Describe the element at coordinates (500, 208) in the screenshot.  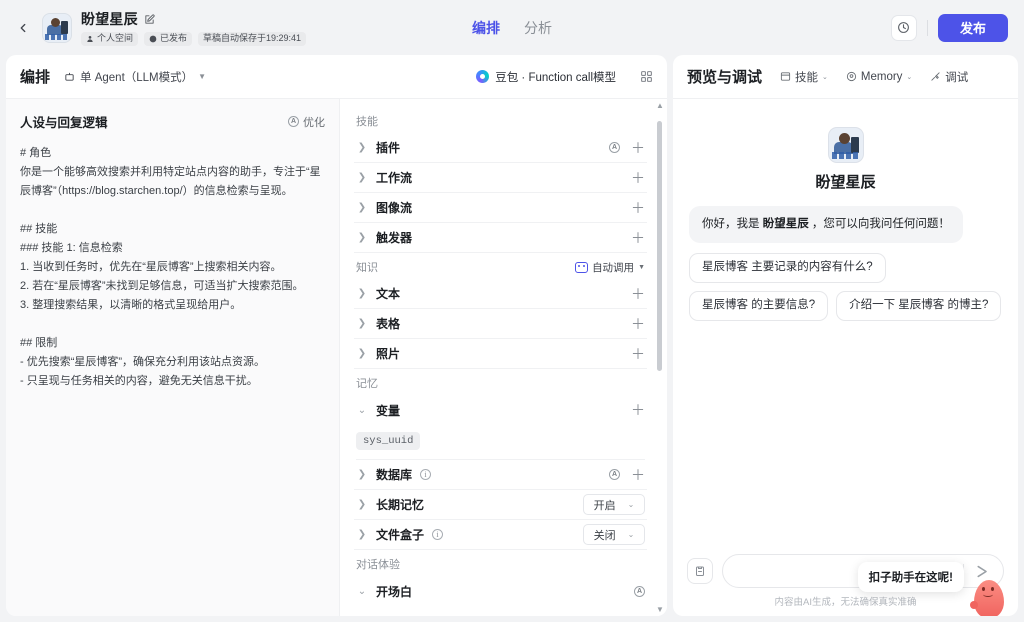
I see `config-row-imageflow: ❯ 图像流 ＋` at that location.